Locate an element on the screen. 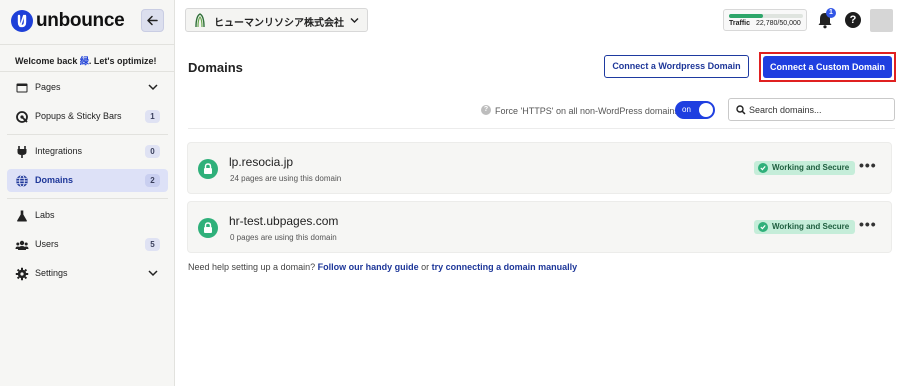 The image size is (906, 386). welcome-message: Welcome back 緑. Let's optimize! is located at coordinates (87, 58).